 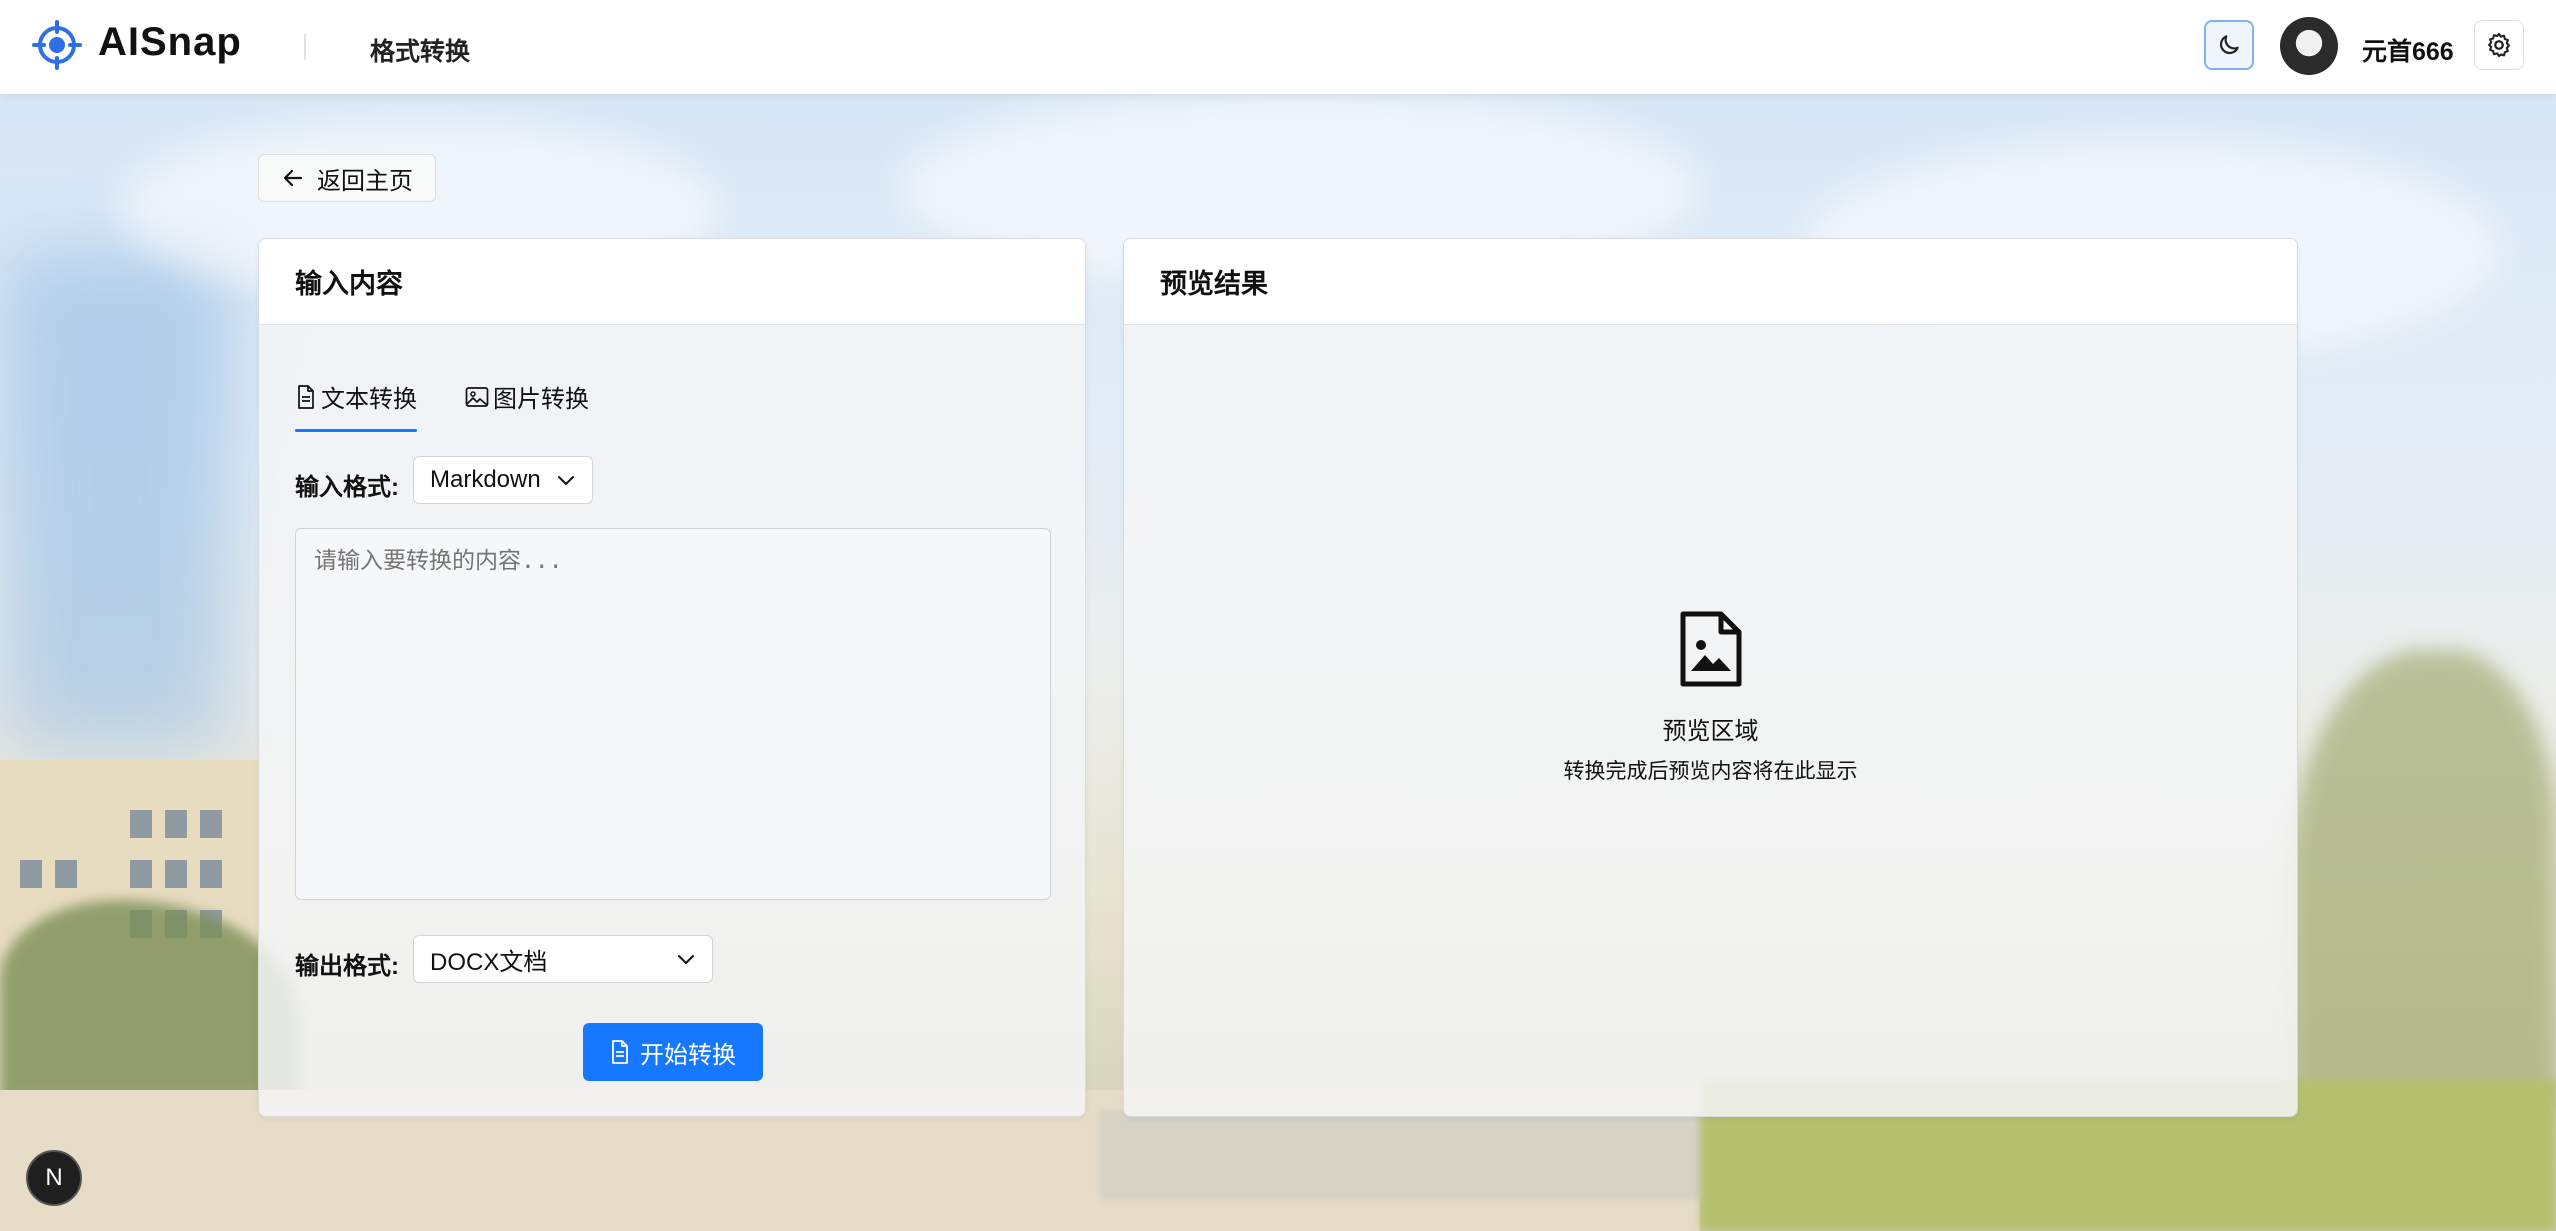 I want to click on input-format-select: Markdown, so click(x=503, y=480).